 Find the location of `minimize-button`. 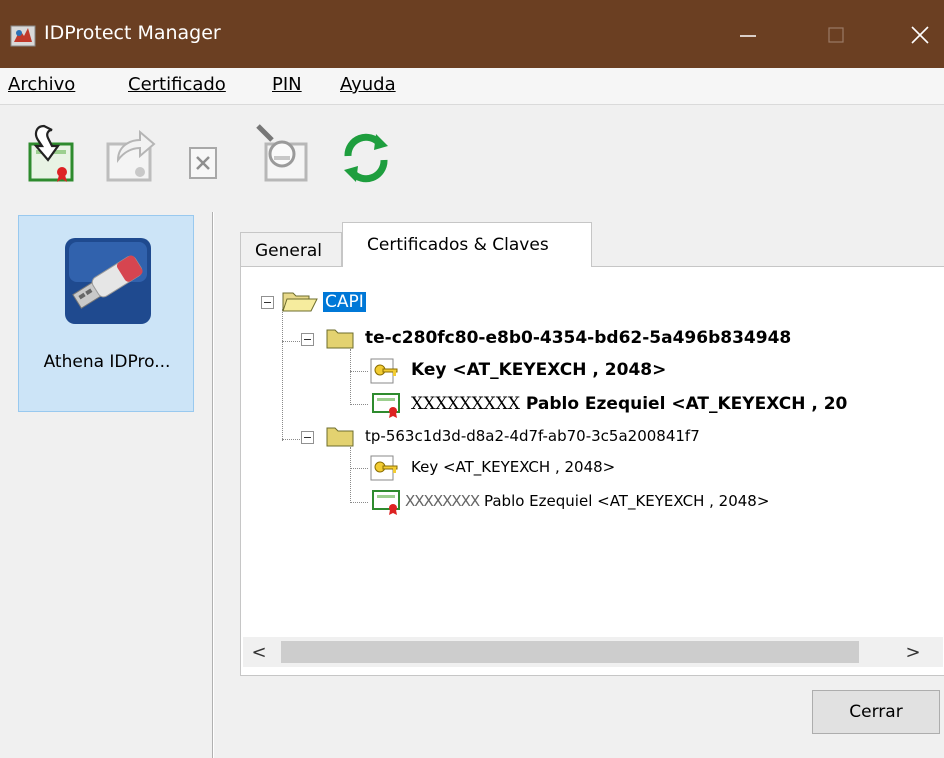

minimize-button is located at coordinates (748, 35).